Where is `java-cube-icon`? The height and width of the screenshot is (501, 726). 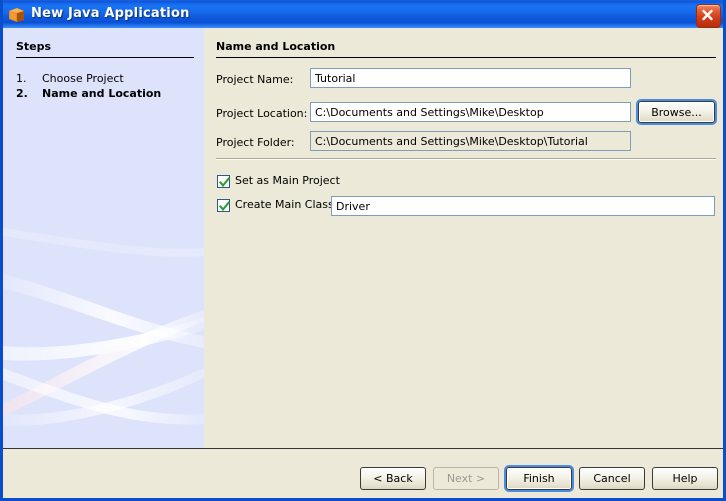
java-cube-icon is located at coordinates (16, 15).